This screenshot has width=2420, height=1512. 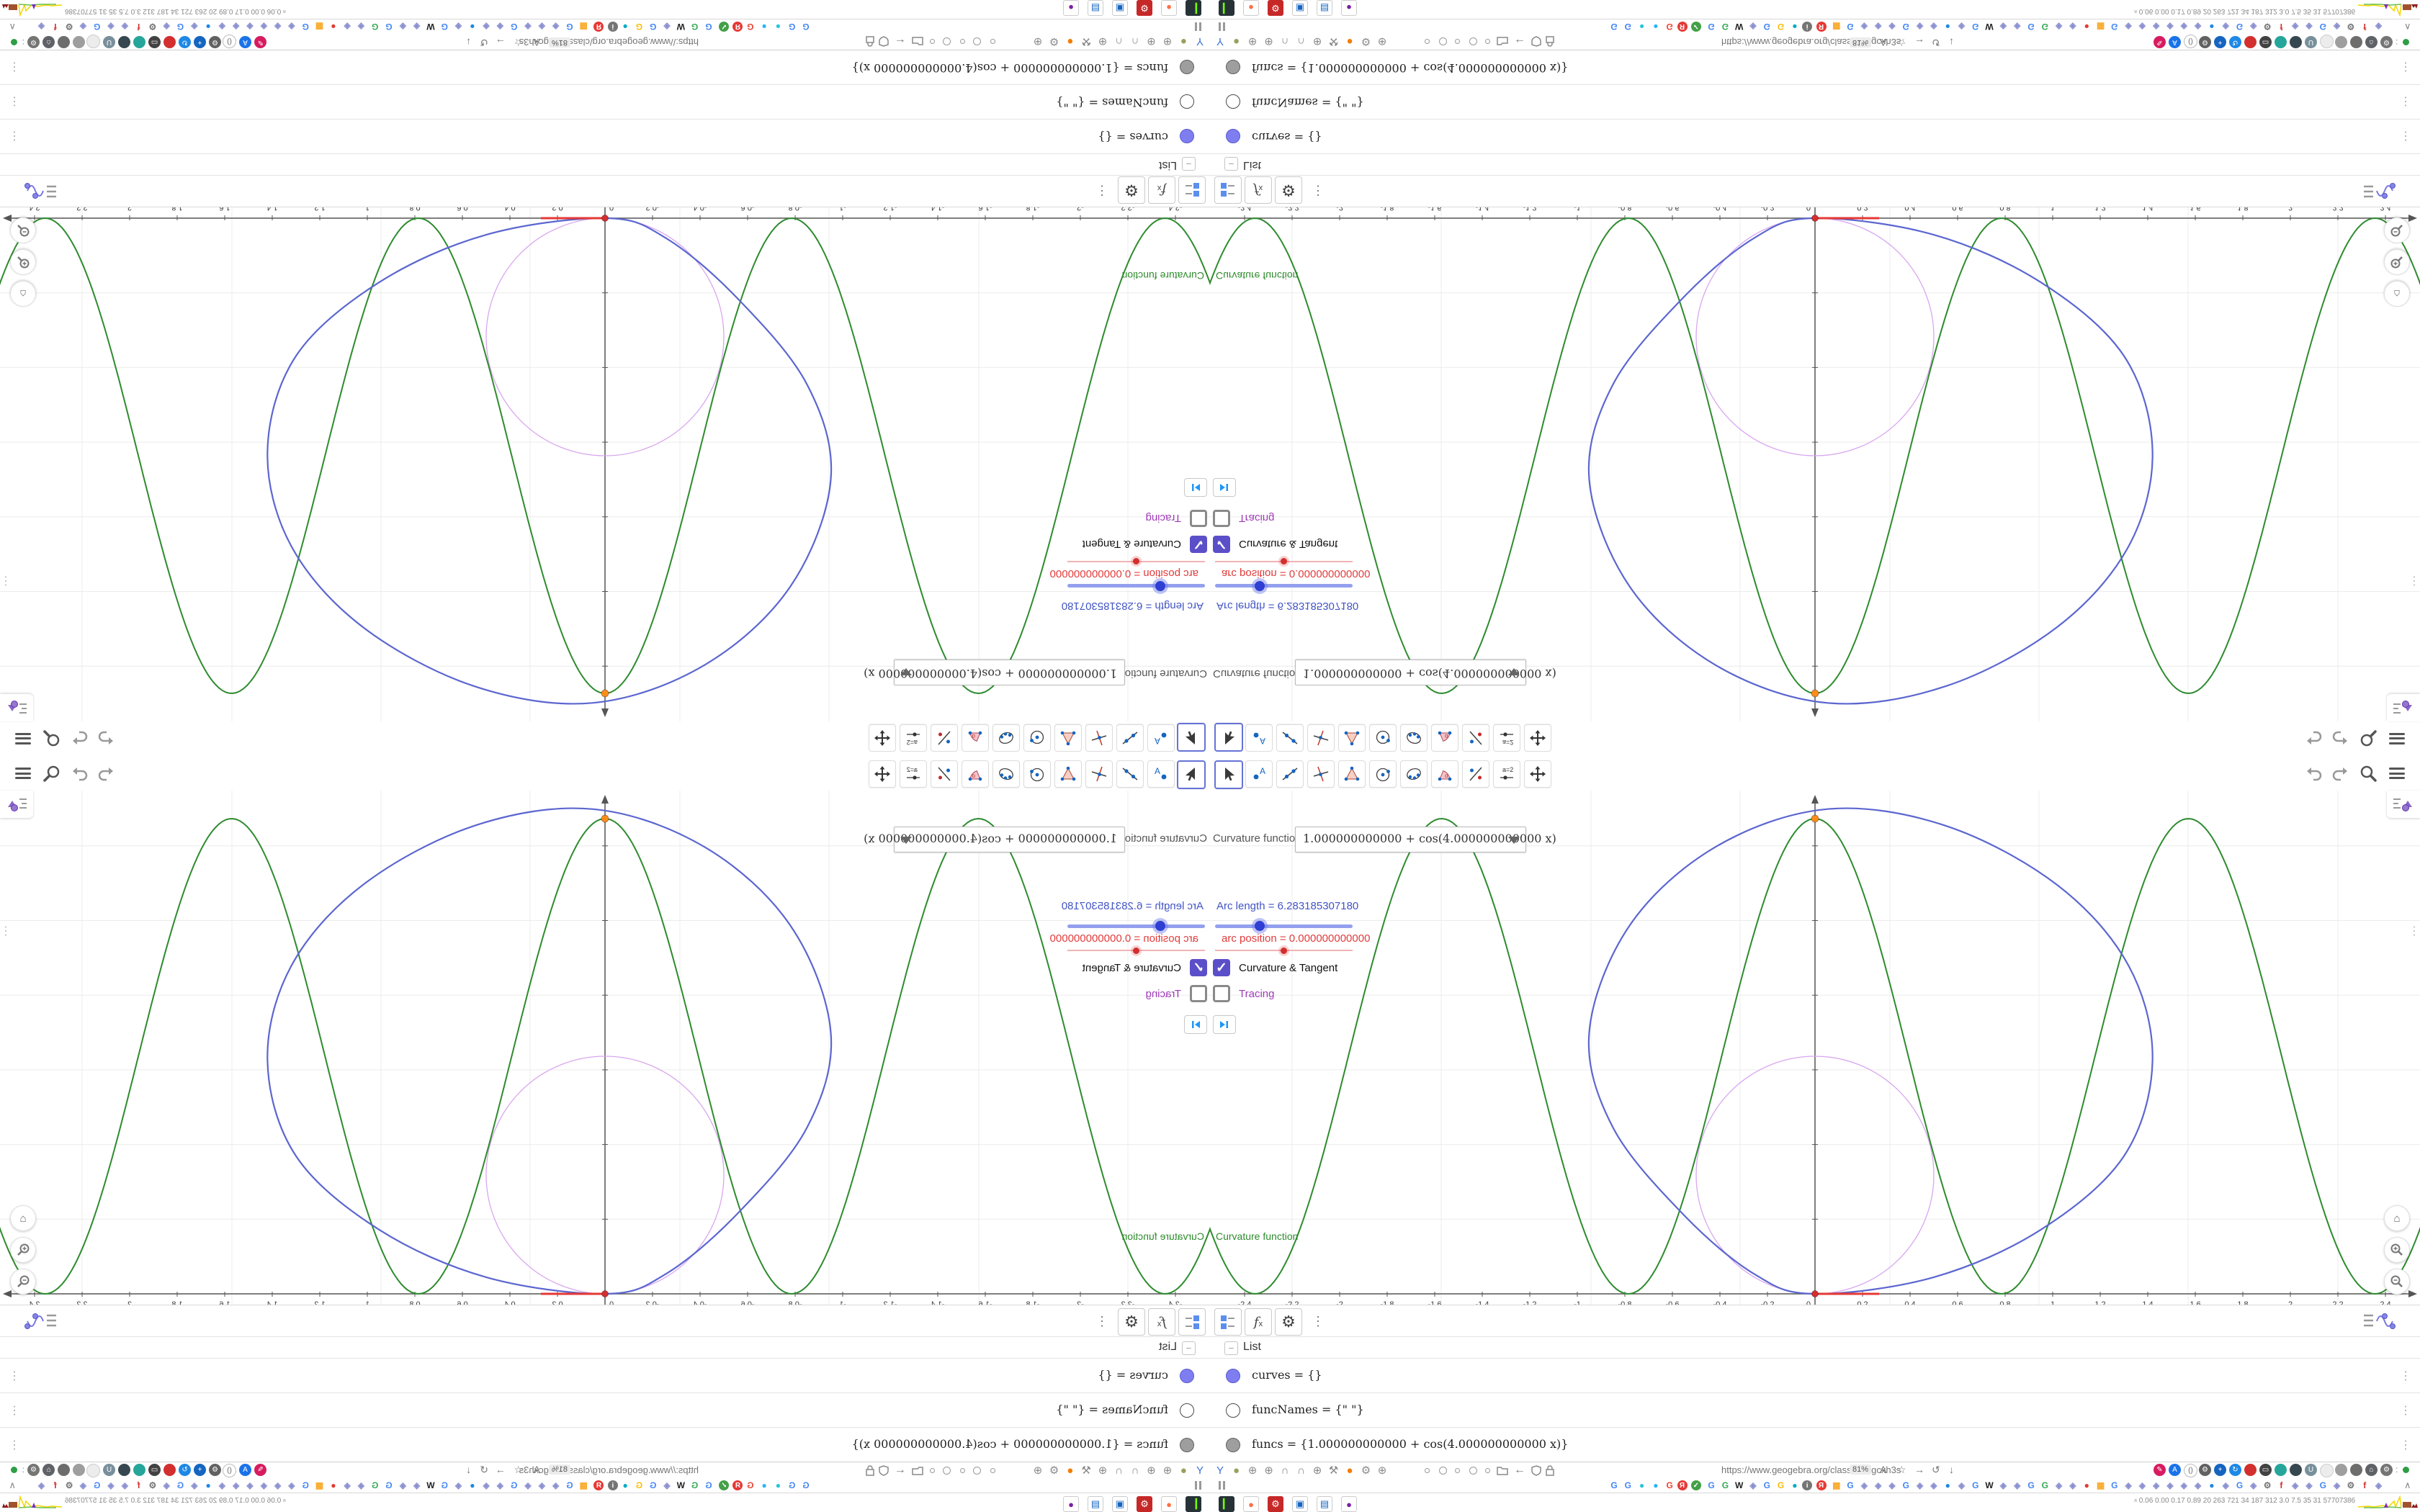 What do you see at coordinates (605, 1410) in the screenshot?
I see `algebra-row-funcnames: funcNames = {" "} ⋮` at bounding box center [605, 1410].